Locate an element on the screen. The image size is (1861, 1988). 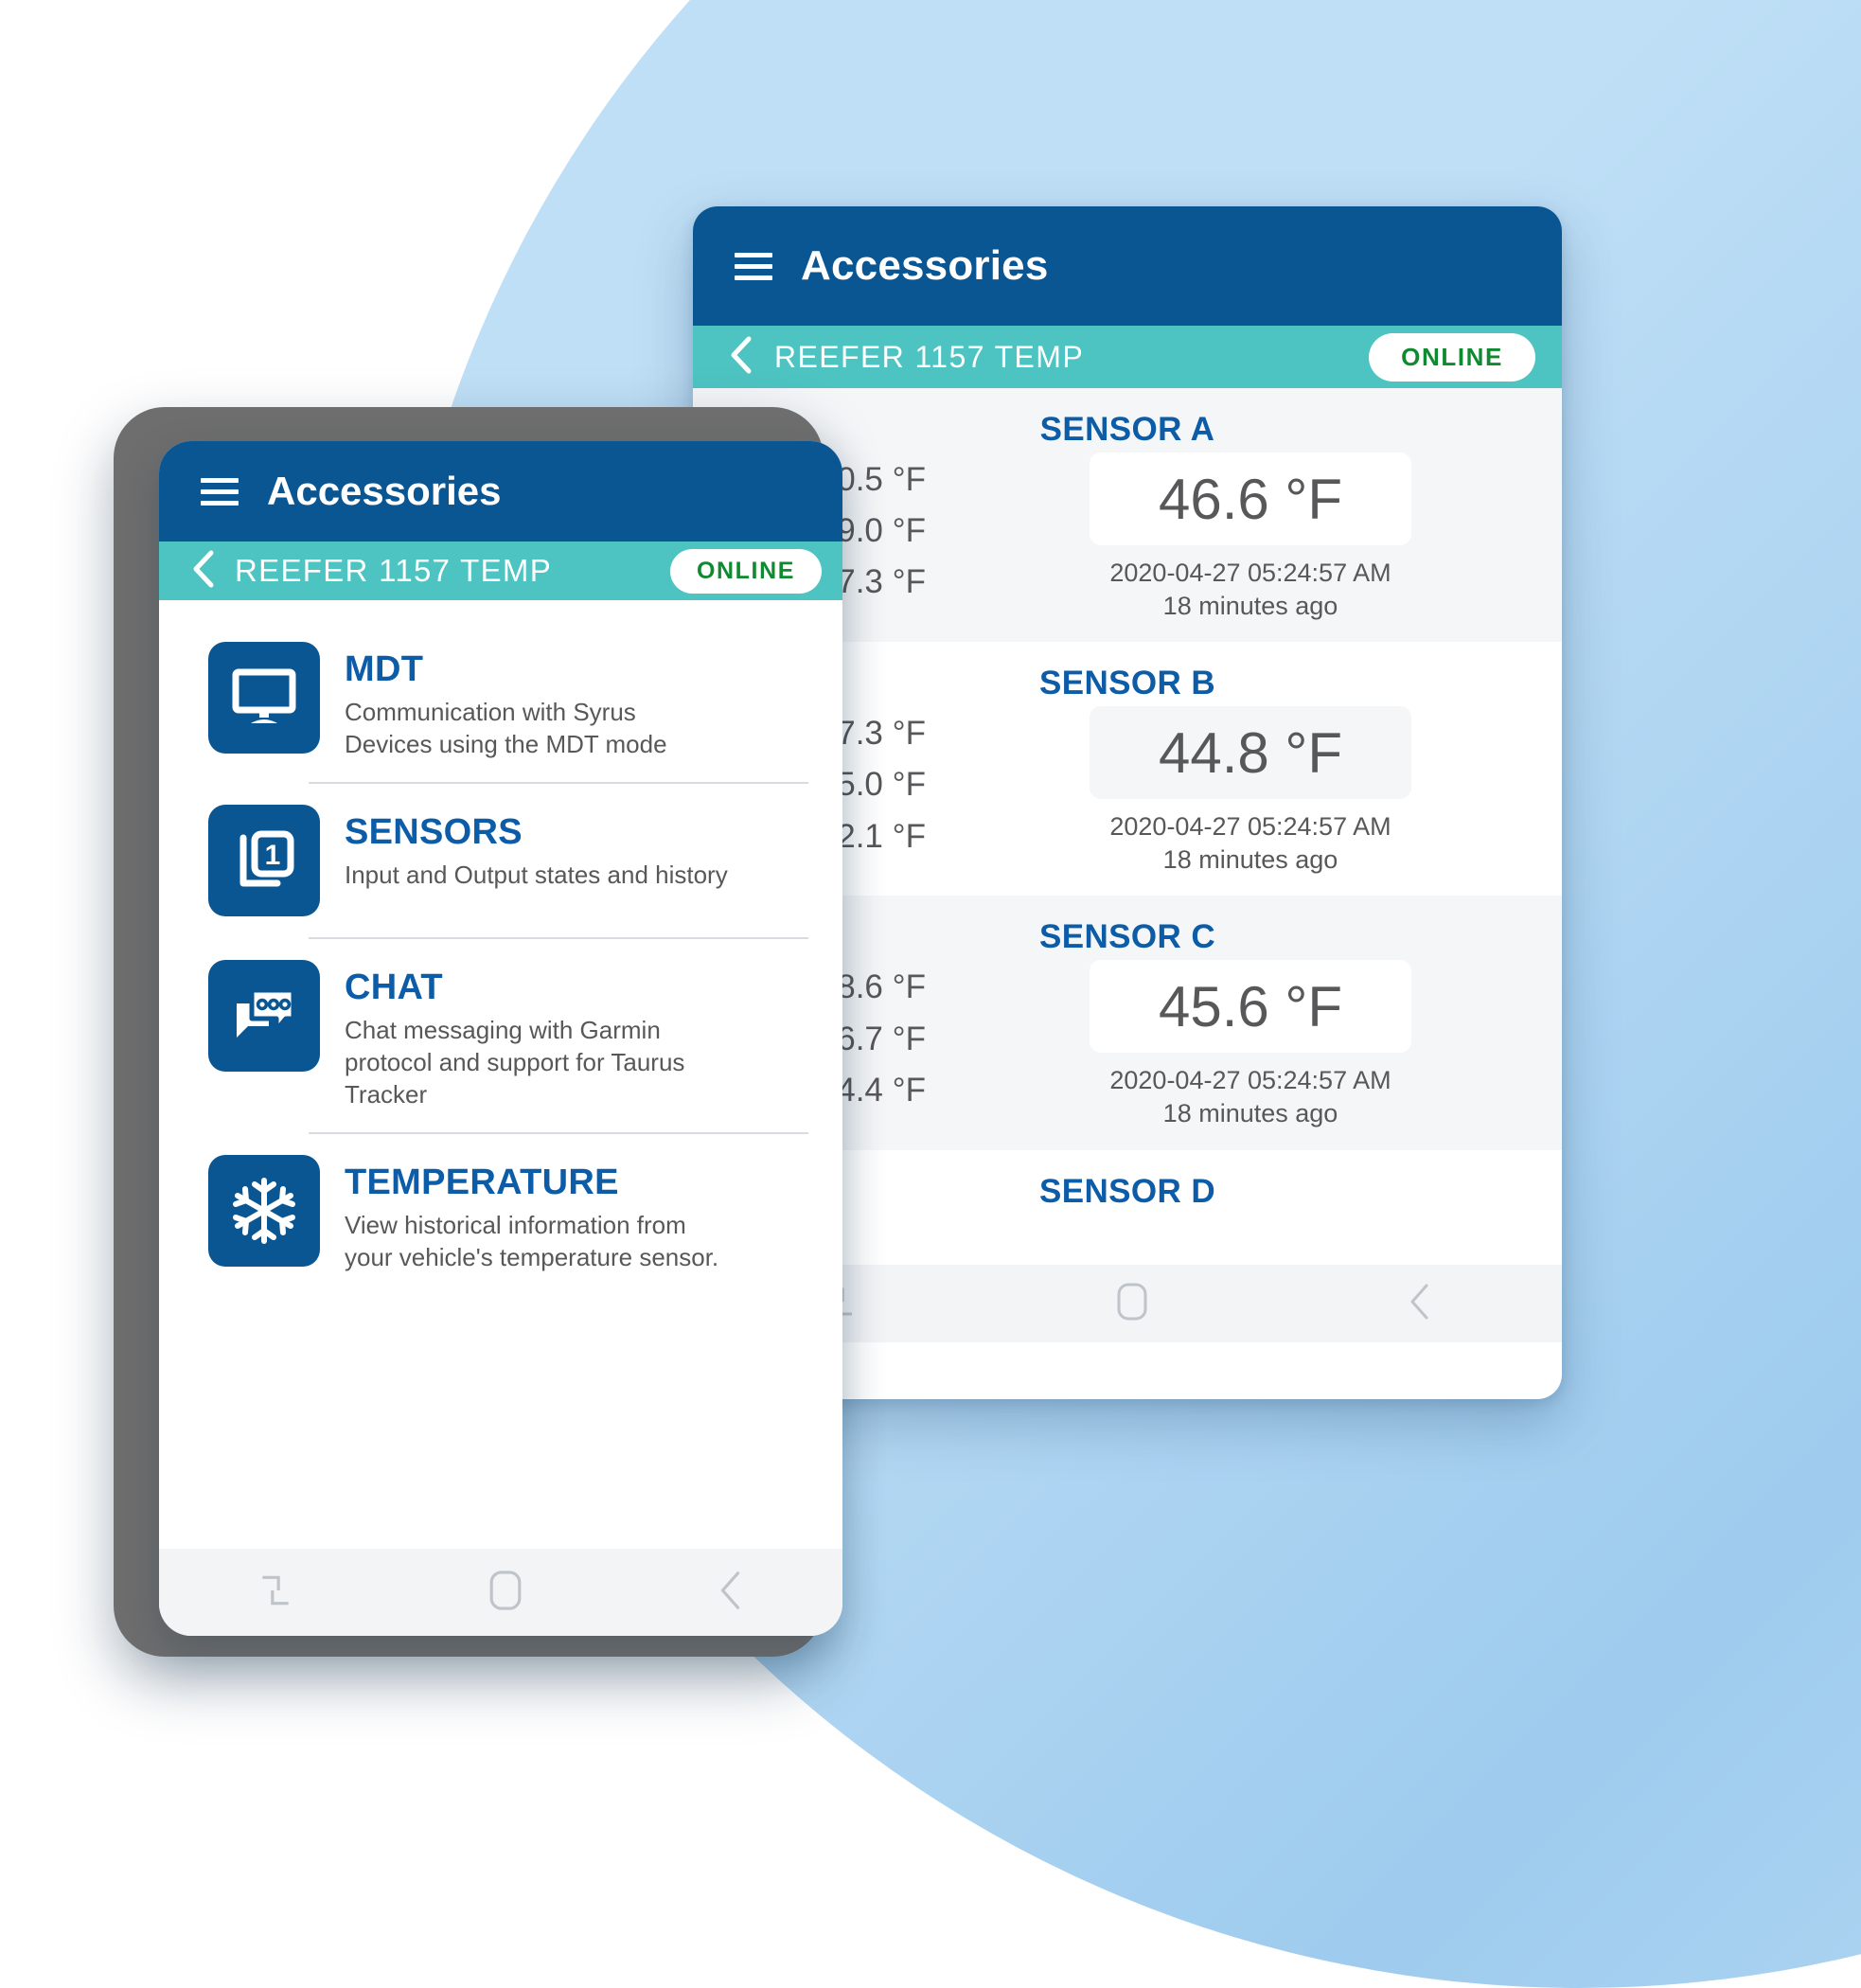
tablet-app-title: Accessories is located at coordinates (925, 265).